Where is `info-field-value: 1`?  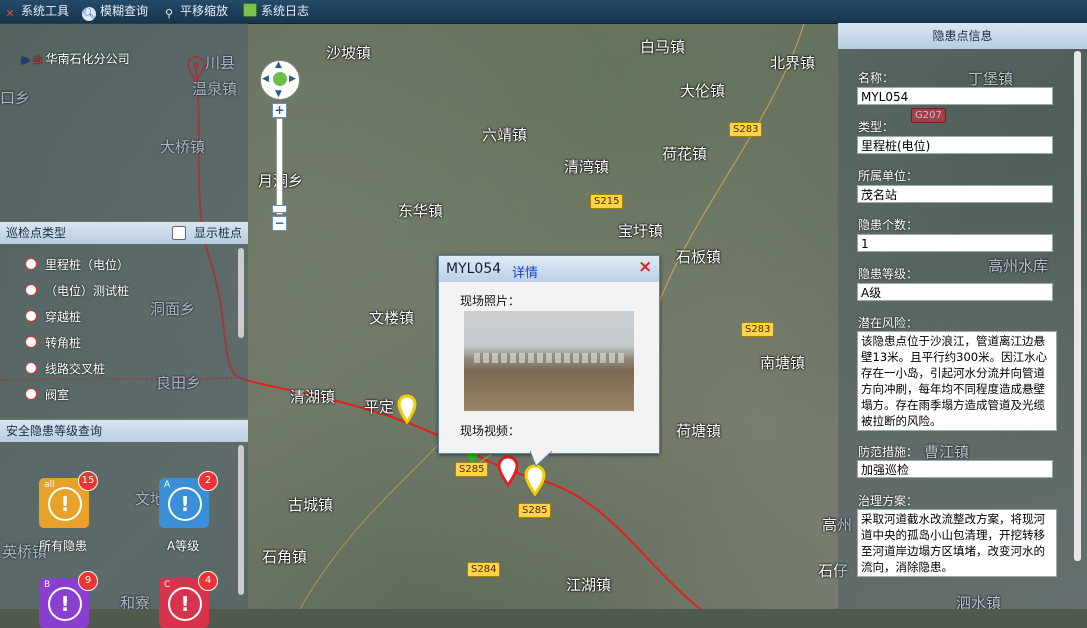
info-field-value: 1 is located at coordinates (955, 243).